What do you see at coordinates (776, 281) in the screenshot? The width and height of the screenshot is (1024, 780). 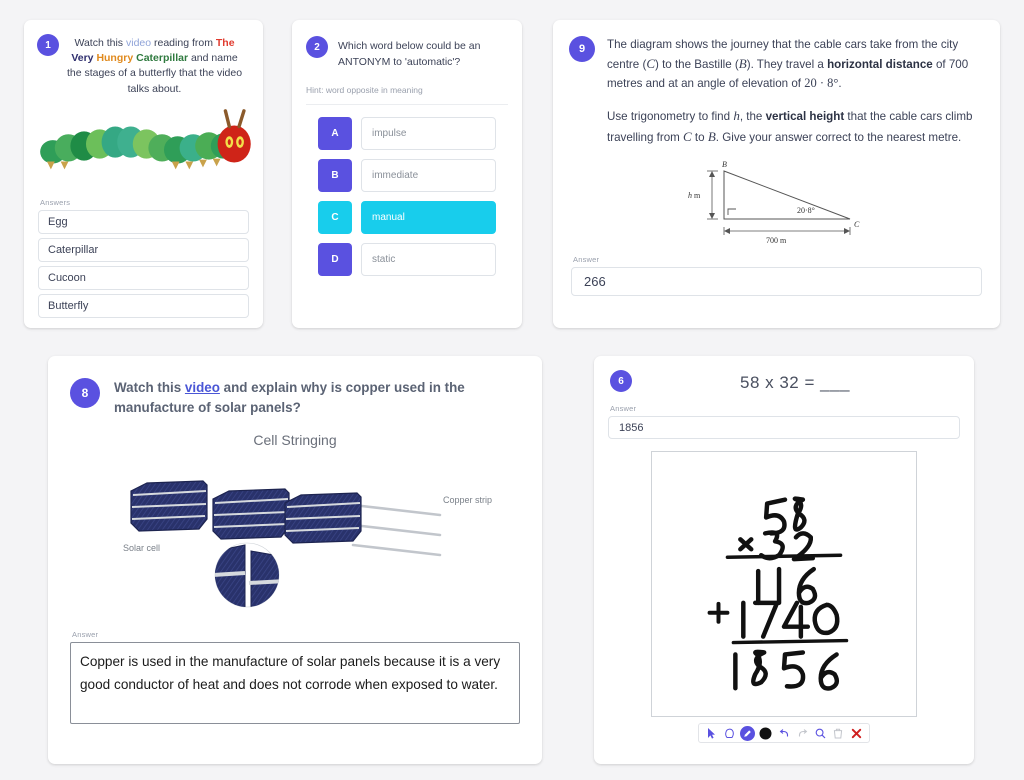 I see `answer-input: 266` at bounding box center [776, 281].